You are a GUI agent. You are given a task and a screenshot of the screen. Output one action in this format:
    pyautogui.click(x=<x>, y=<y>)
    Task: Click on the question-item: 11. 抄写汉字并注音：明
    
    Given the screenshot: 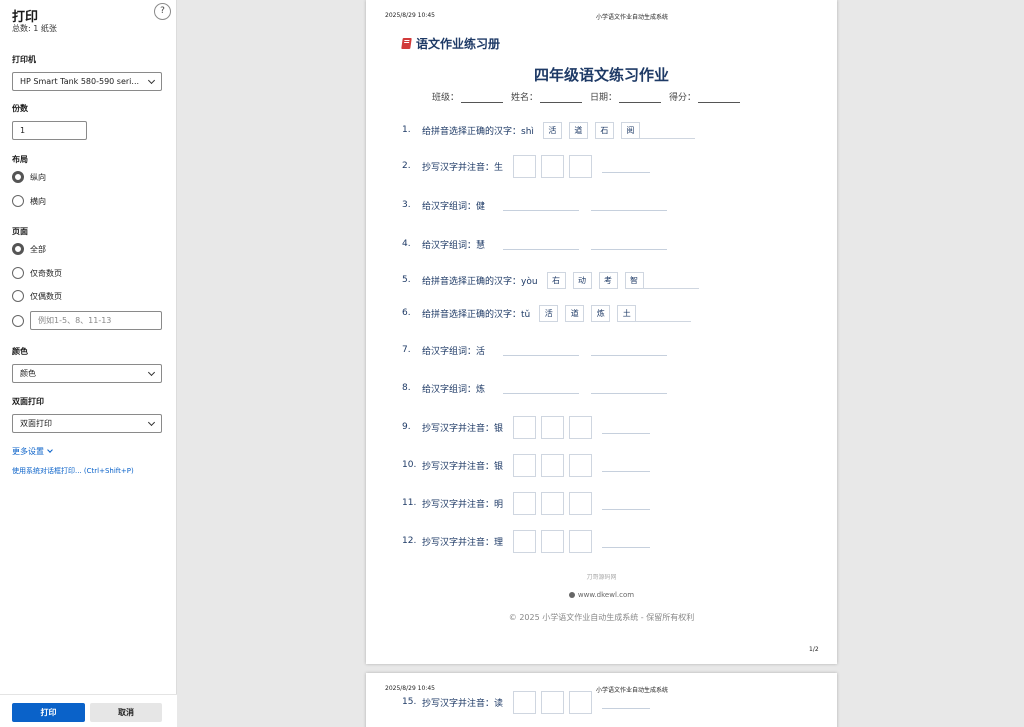 What is the action you would take?
    pyautogui.click(x=526, y=503)
    